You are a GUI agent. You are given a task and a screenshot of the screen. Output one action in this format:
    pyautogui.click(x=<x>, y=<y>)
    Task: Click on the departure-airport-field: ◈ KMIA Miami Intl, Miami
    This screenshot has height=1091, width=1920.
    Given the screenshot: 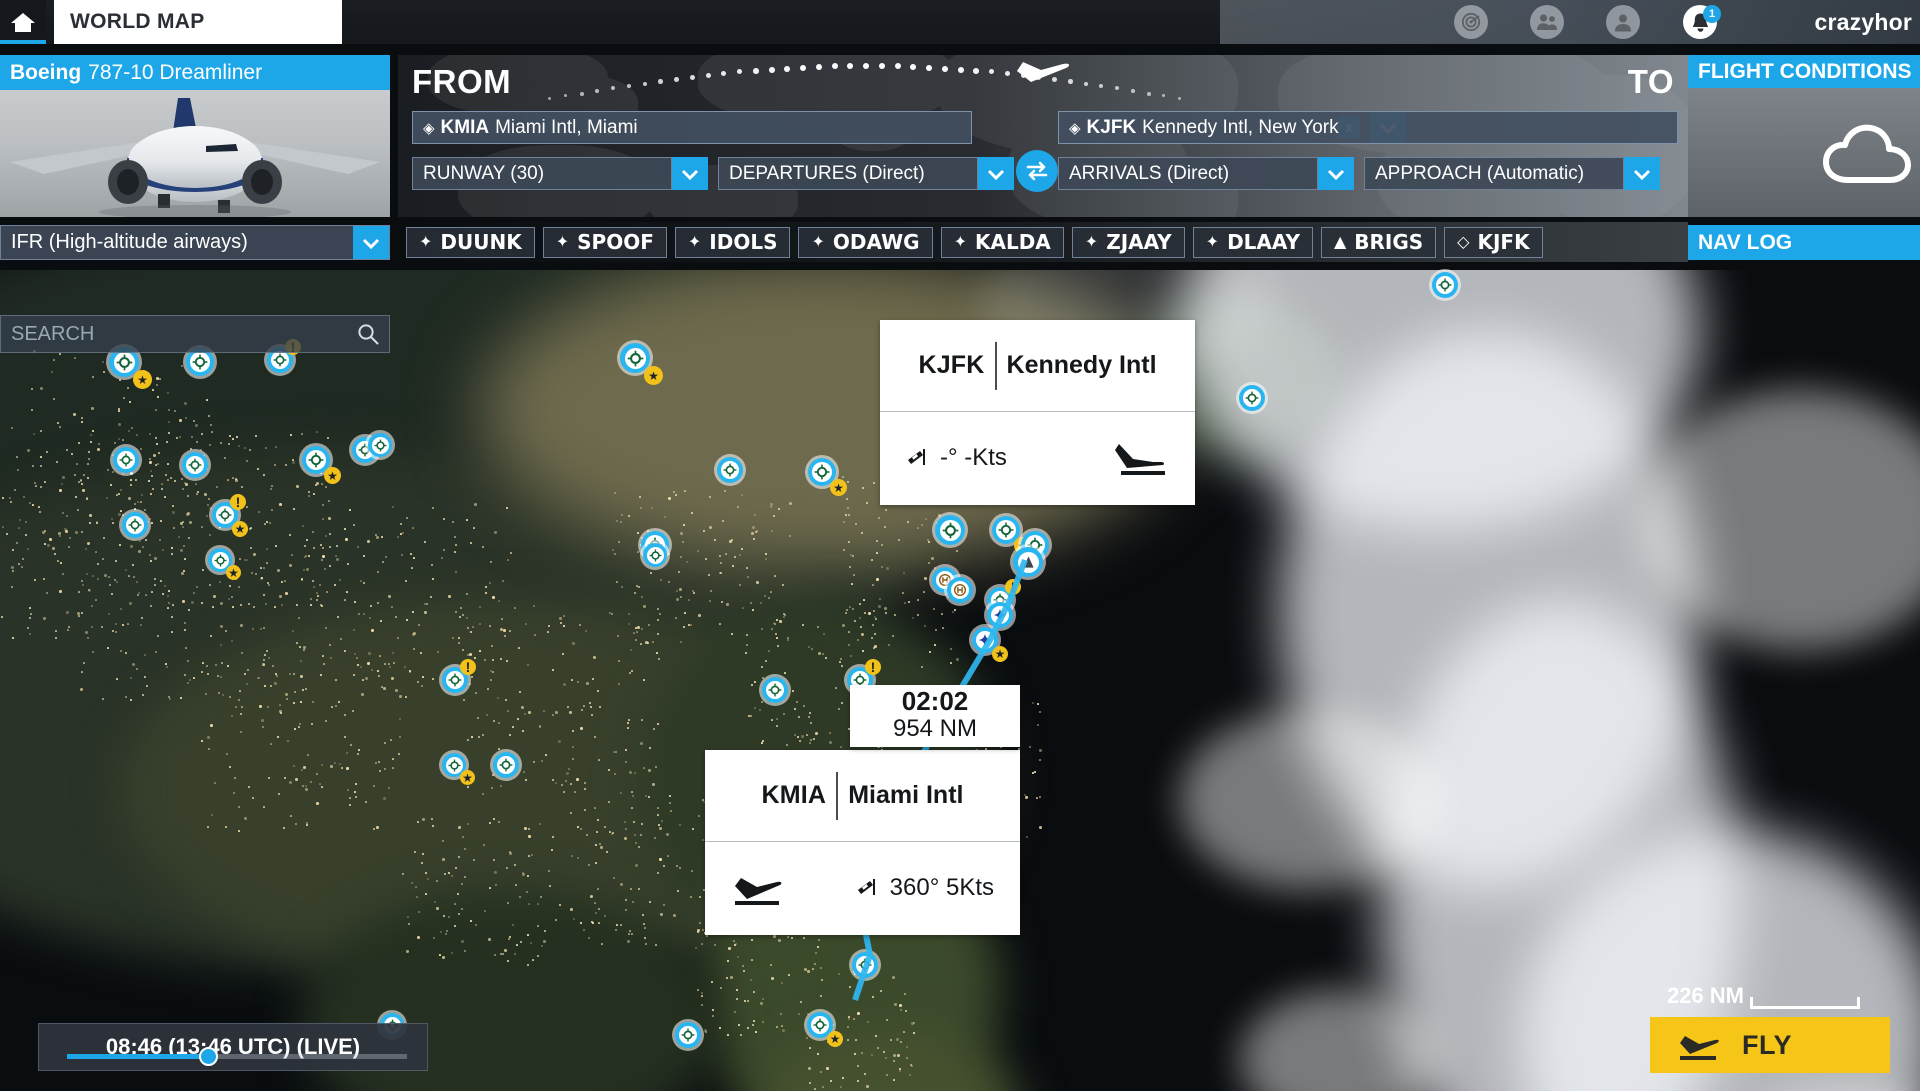 What is the action you would take?
    pyautogui.click(x=692, y=127)
    